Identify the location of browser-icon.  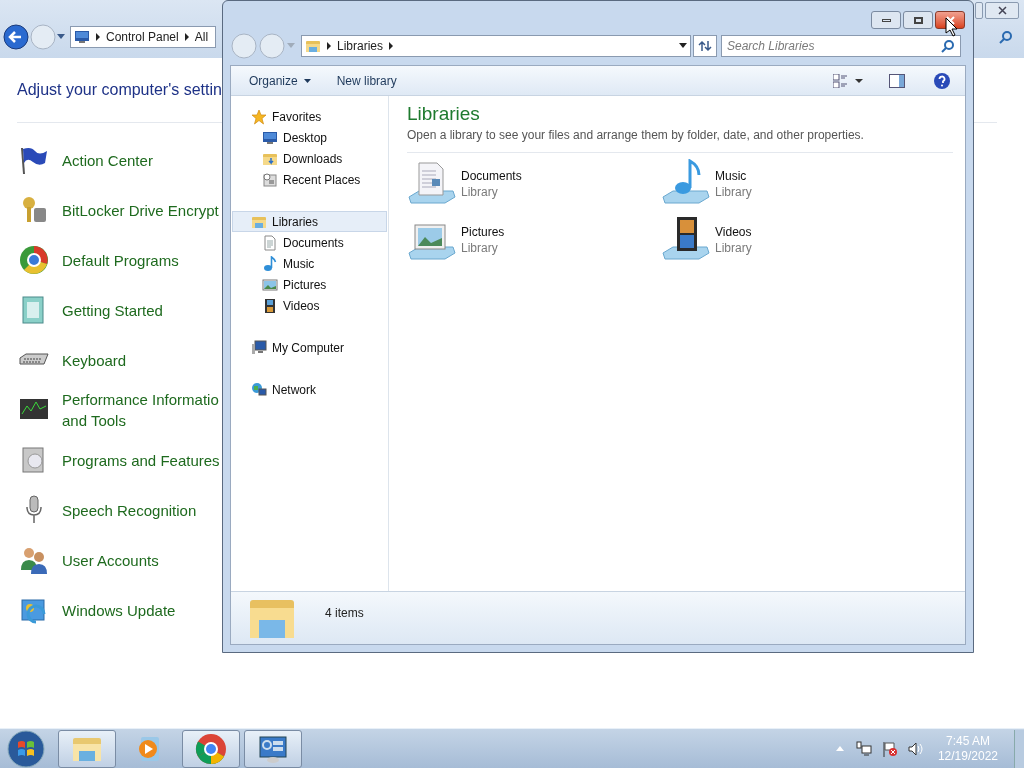
(211, 748).